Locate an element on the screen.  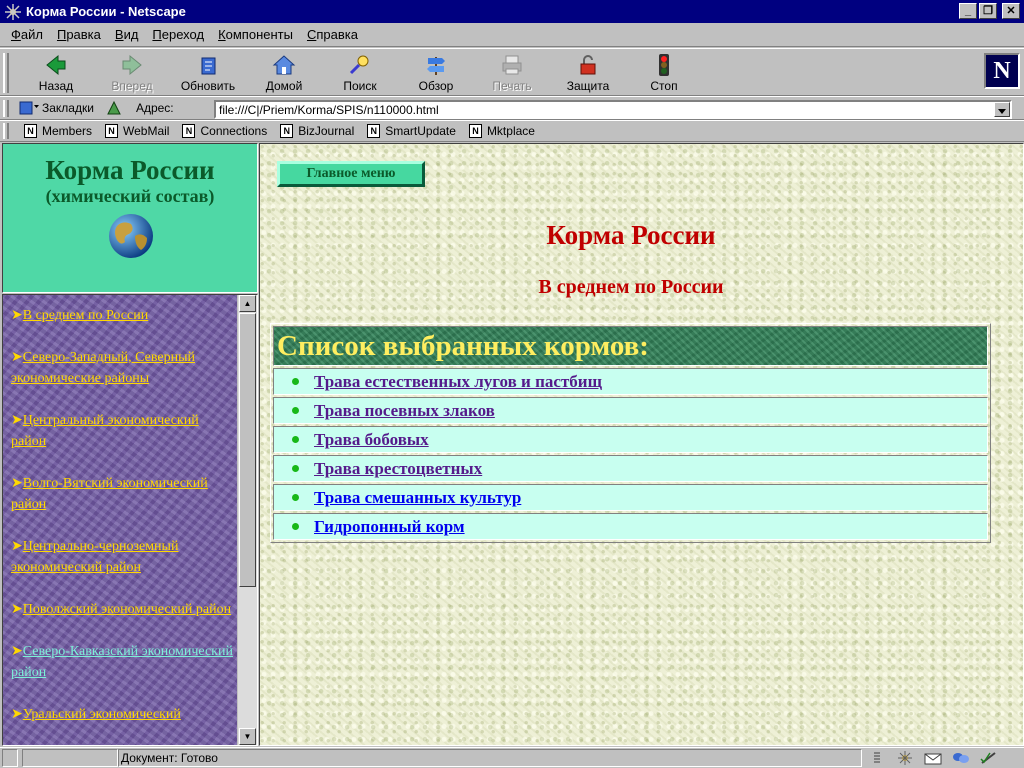
reload-button: Обновить is located at coordinates (208, 73).